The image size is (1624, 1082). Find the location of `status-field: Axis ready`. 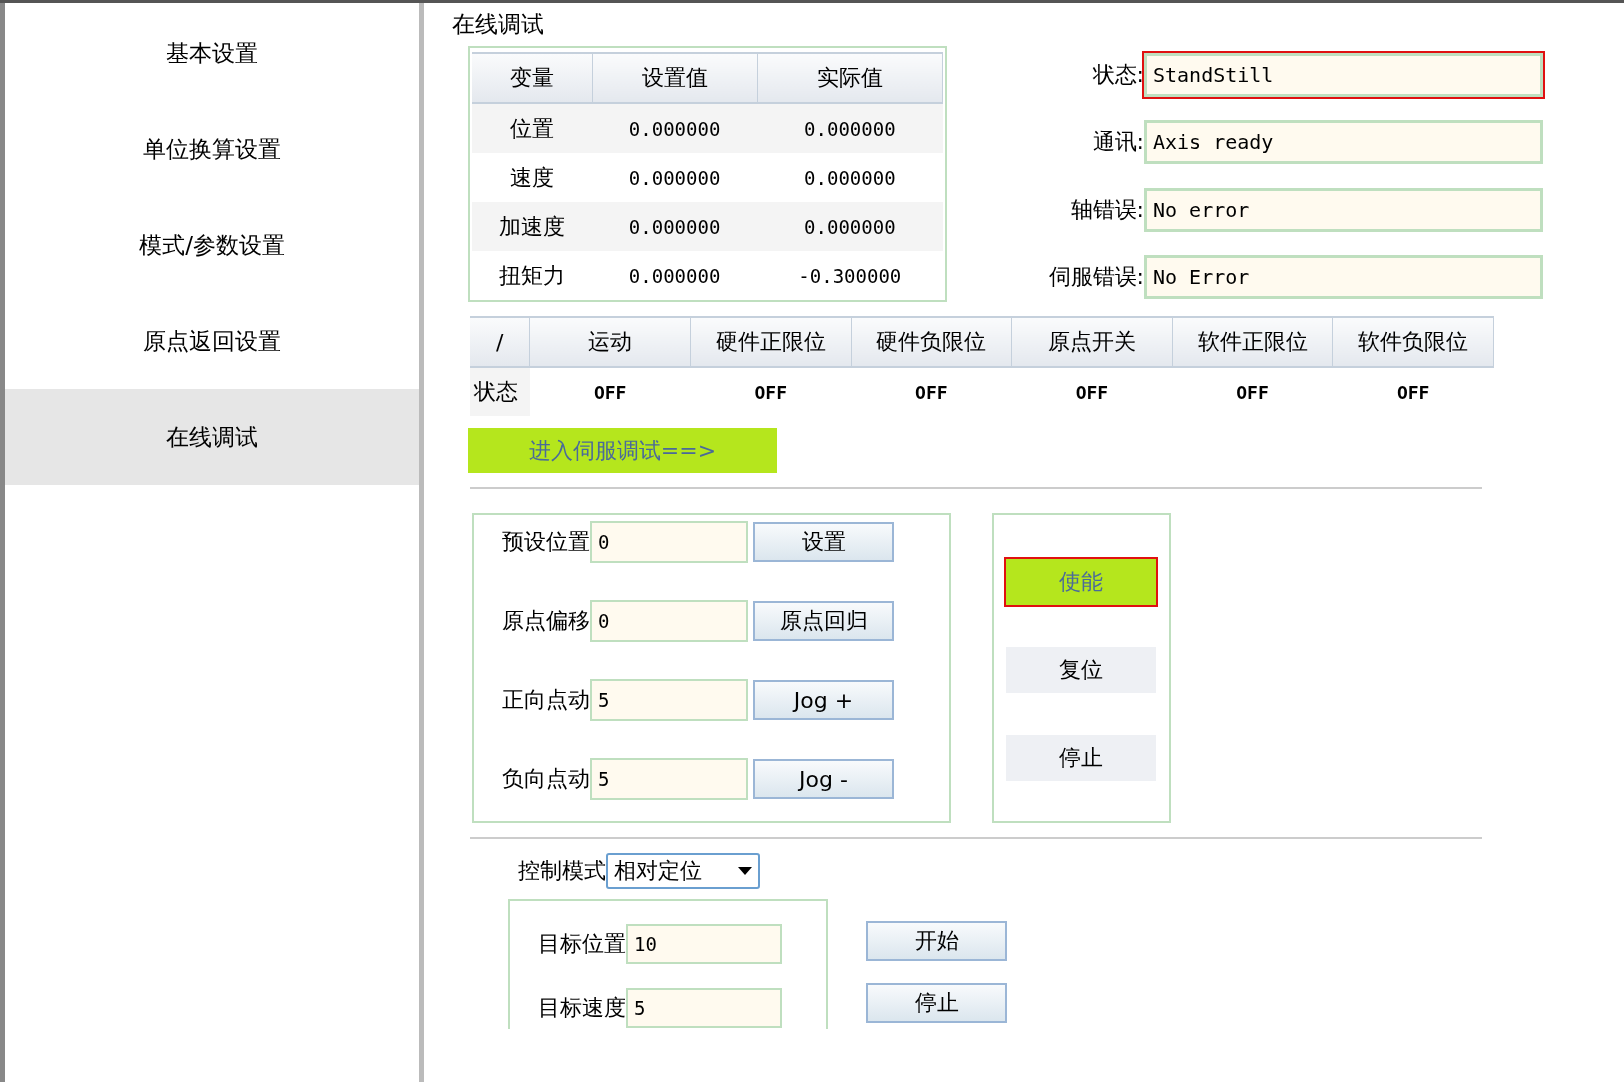

status-field: Axis ready is located at coordinates (1343, 142).